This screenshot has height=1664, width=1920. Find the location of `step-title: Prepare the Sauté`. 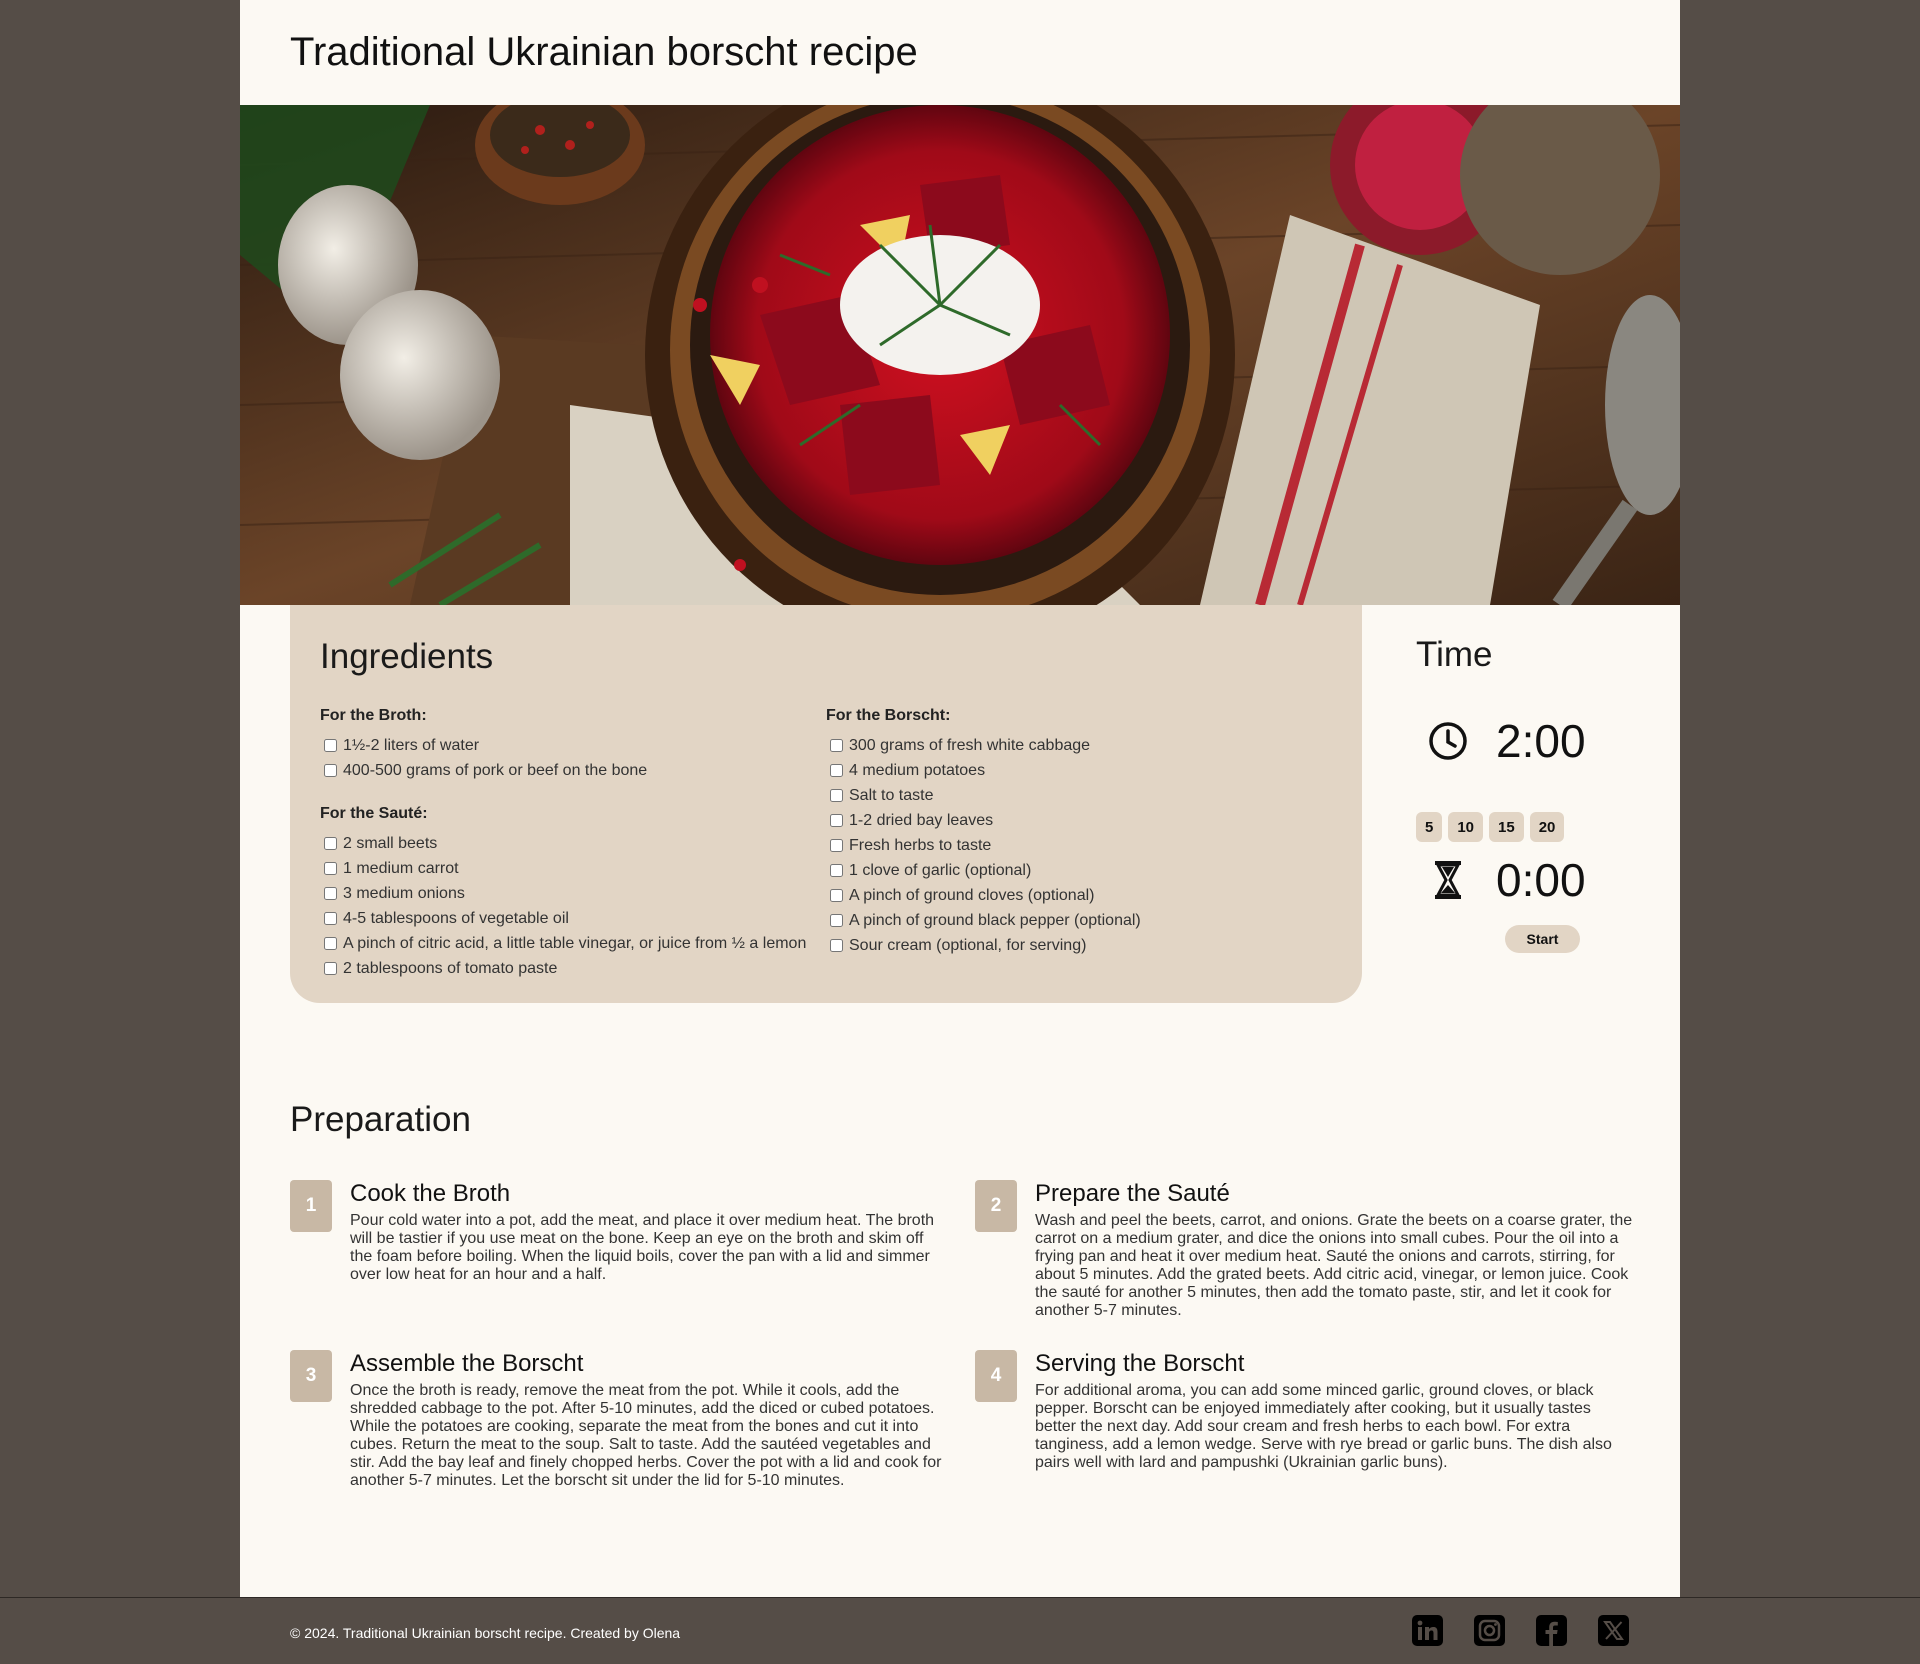

step-title: Prepare the Sauté is located at coordinates (1132, 1193).